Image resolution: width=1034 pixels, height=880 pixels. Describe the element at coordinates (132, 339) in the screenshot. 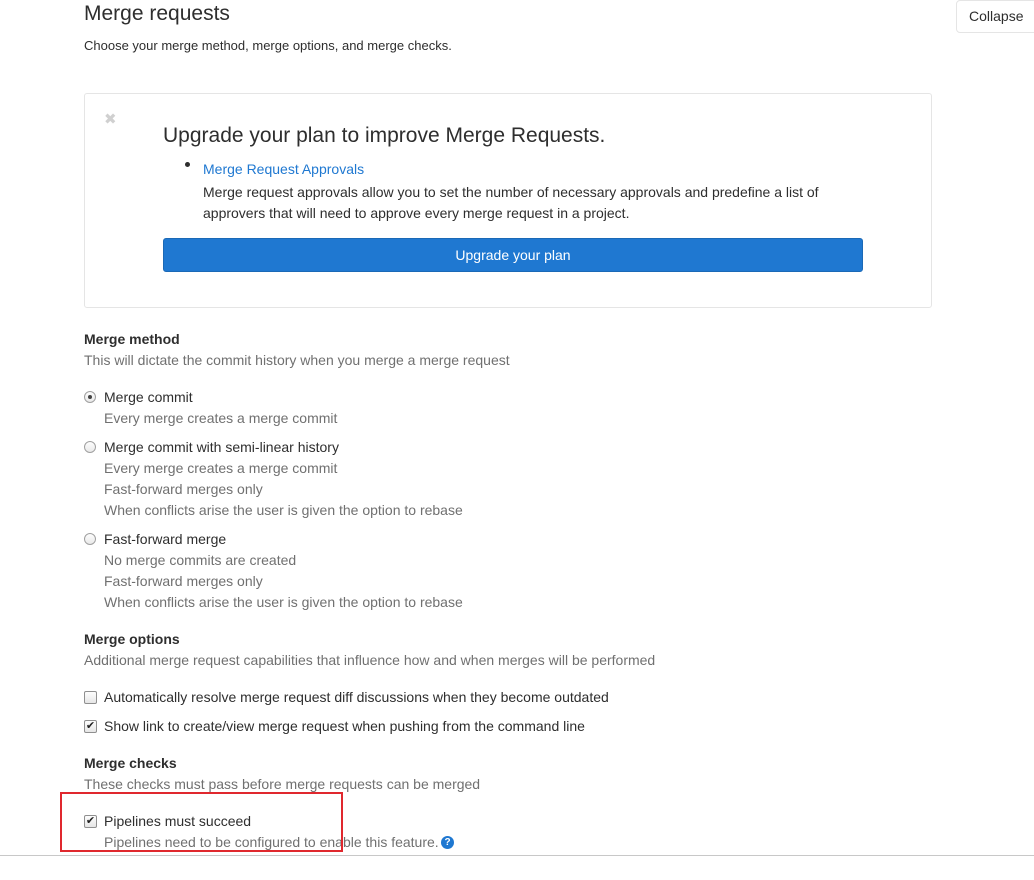

I see `merge-method-title: Merge method` at that location.